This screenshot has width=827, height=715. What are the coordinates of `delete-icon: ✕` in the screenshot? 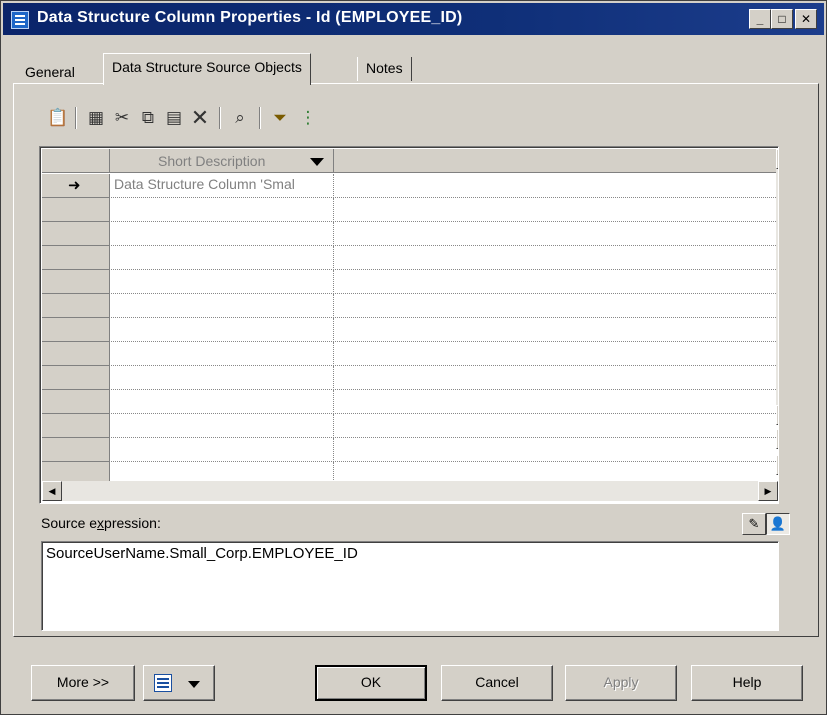 It's located at (200, 118).